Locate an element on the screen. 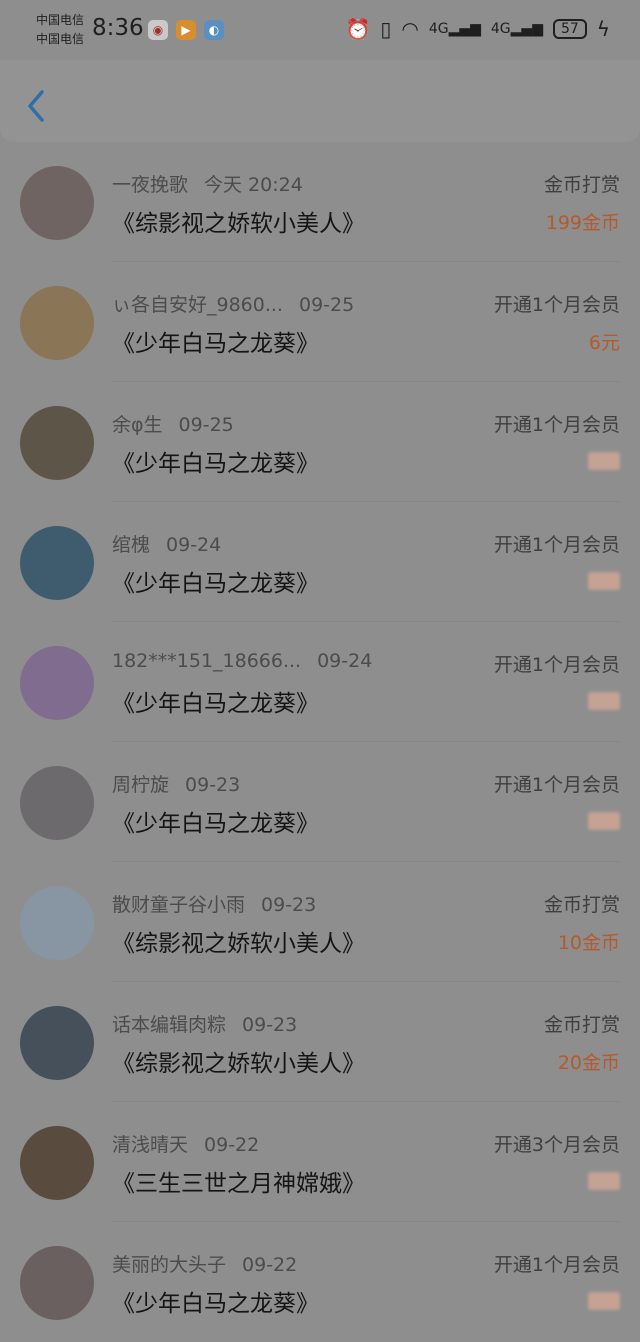 Image resolution: width=640 pixels, height=1342 pixels. user-meta: 周柠旋 09-23 is located at coordinates (176, 783).